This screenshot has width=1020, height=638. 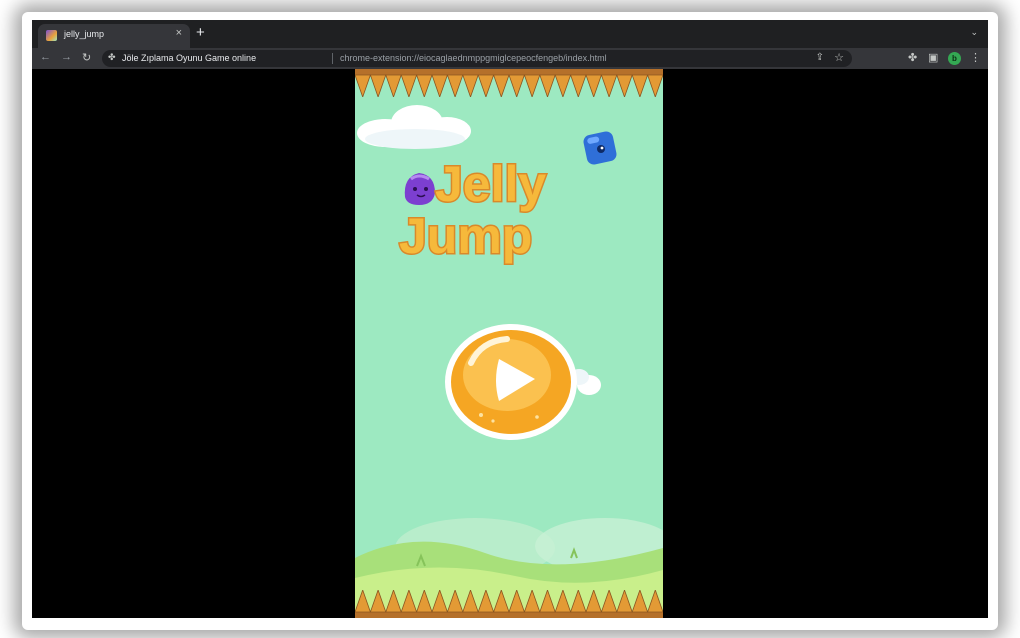 I want to click on bottom-spikes, so click(x=509, y=604).